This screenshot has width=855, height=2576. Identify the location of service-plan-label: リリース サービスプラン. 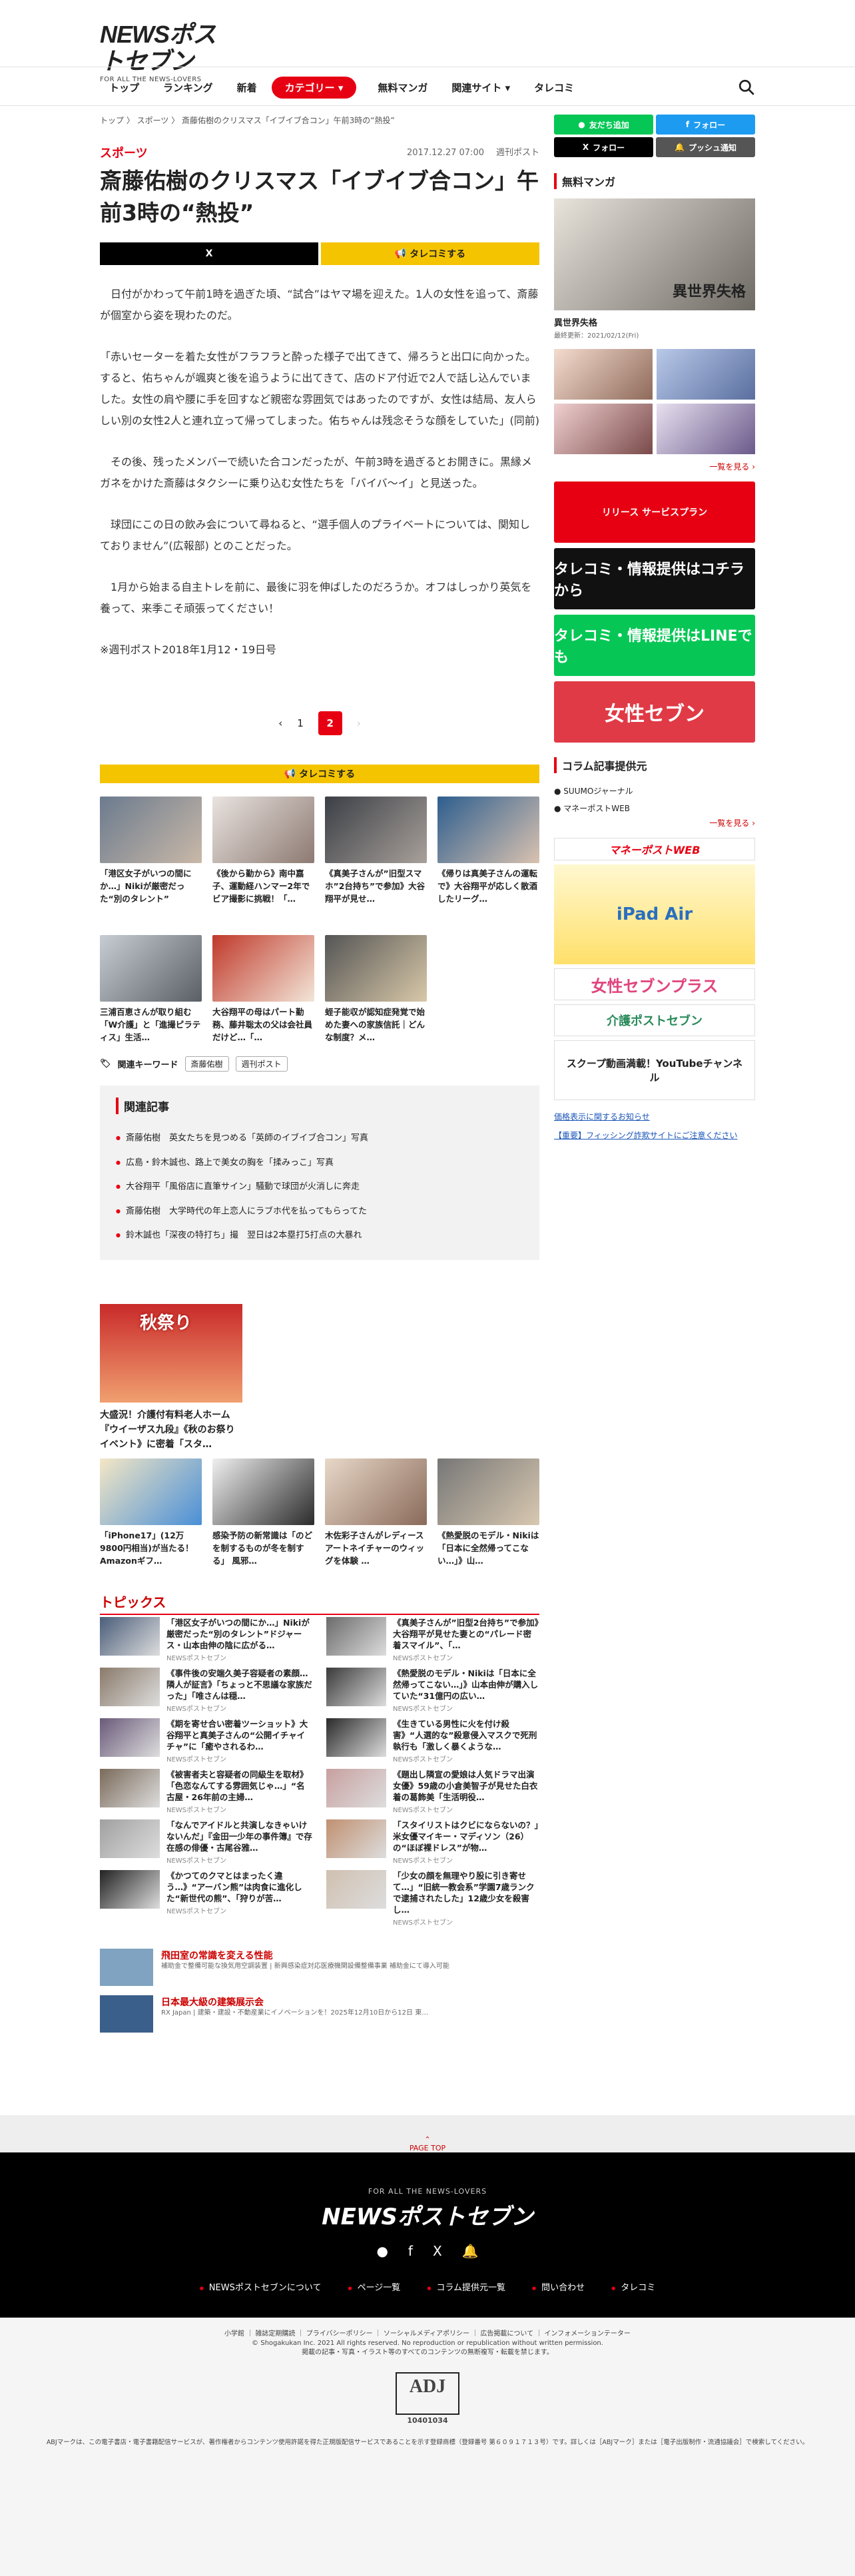
(654, 512).